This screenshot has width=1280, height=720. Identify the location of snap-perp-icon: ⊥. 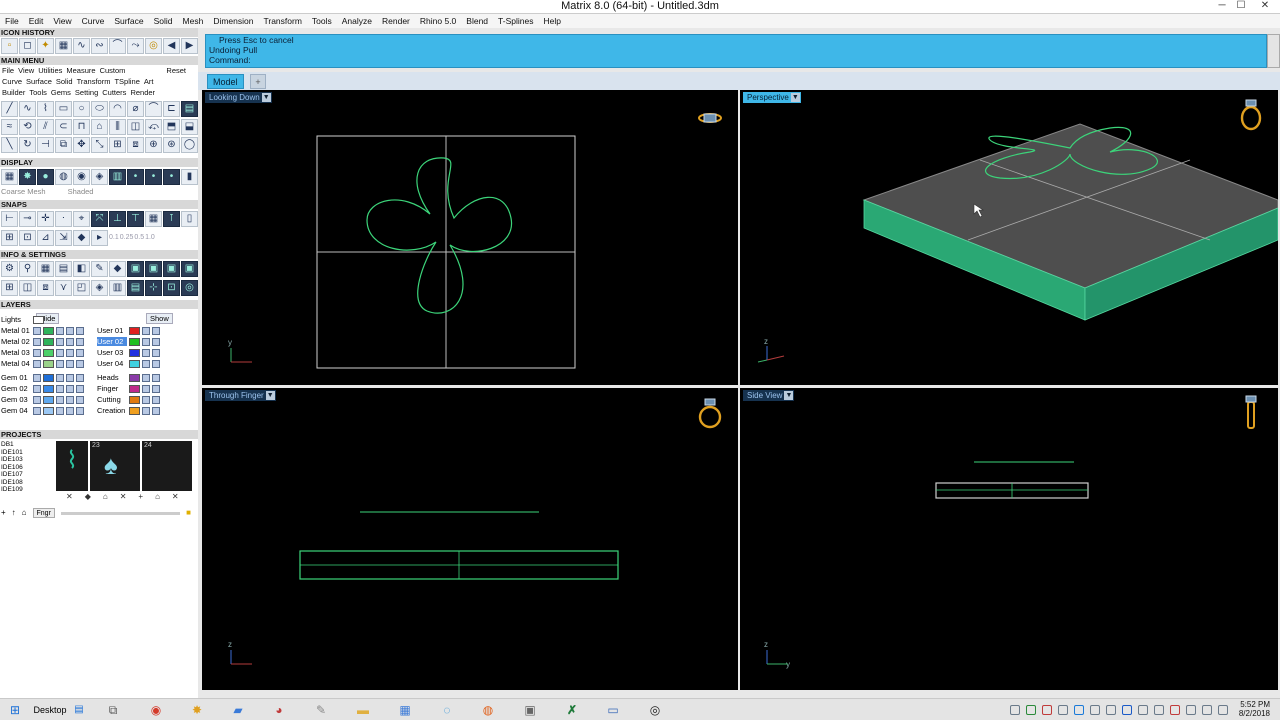
(117, 219).